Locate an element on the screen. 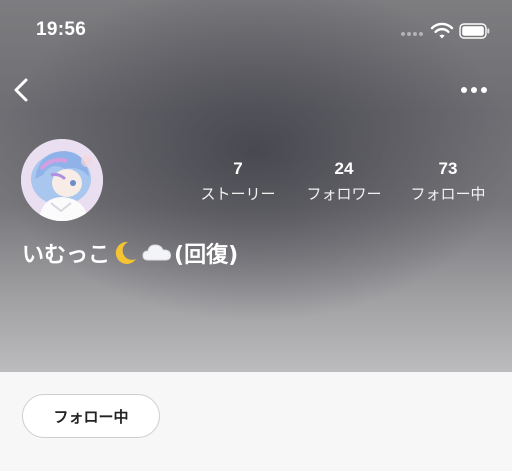 The height and width of the screenshot is (471, 512). status-time: 19:56 is located at coordinates (61, 29).